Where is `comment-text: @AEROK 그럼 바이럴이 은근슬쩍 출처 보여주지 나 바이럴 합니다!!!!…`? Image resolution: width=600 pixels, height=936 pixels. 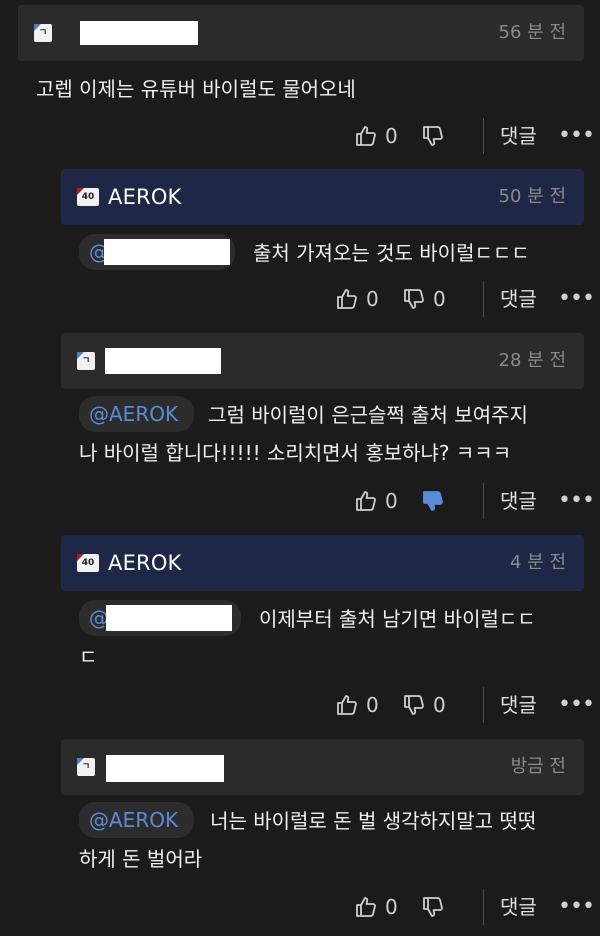 comment-text: @AEROK 그럼 바이럴이 은근슬쩍 출처 보여주지 나 바이럴 합니다!!!!… is located at coordinates (334, 434).